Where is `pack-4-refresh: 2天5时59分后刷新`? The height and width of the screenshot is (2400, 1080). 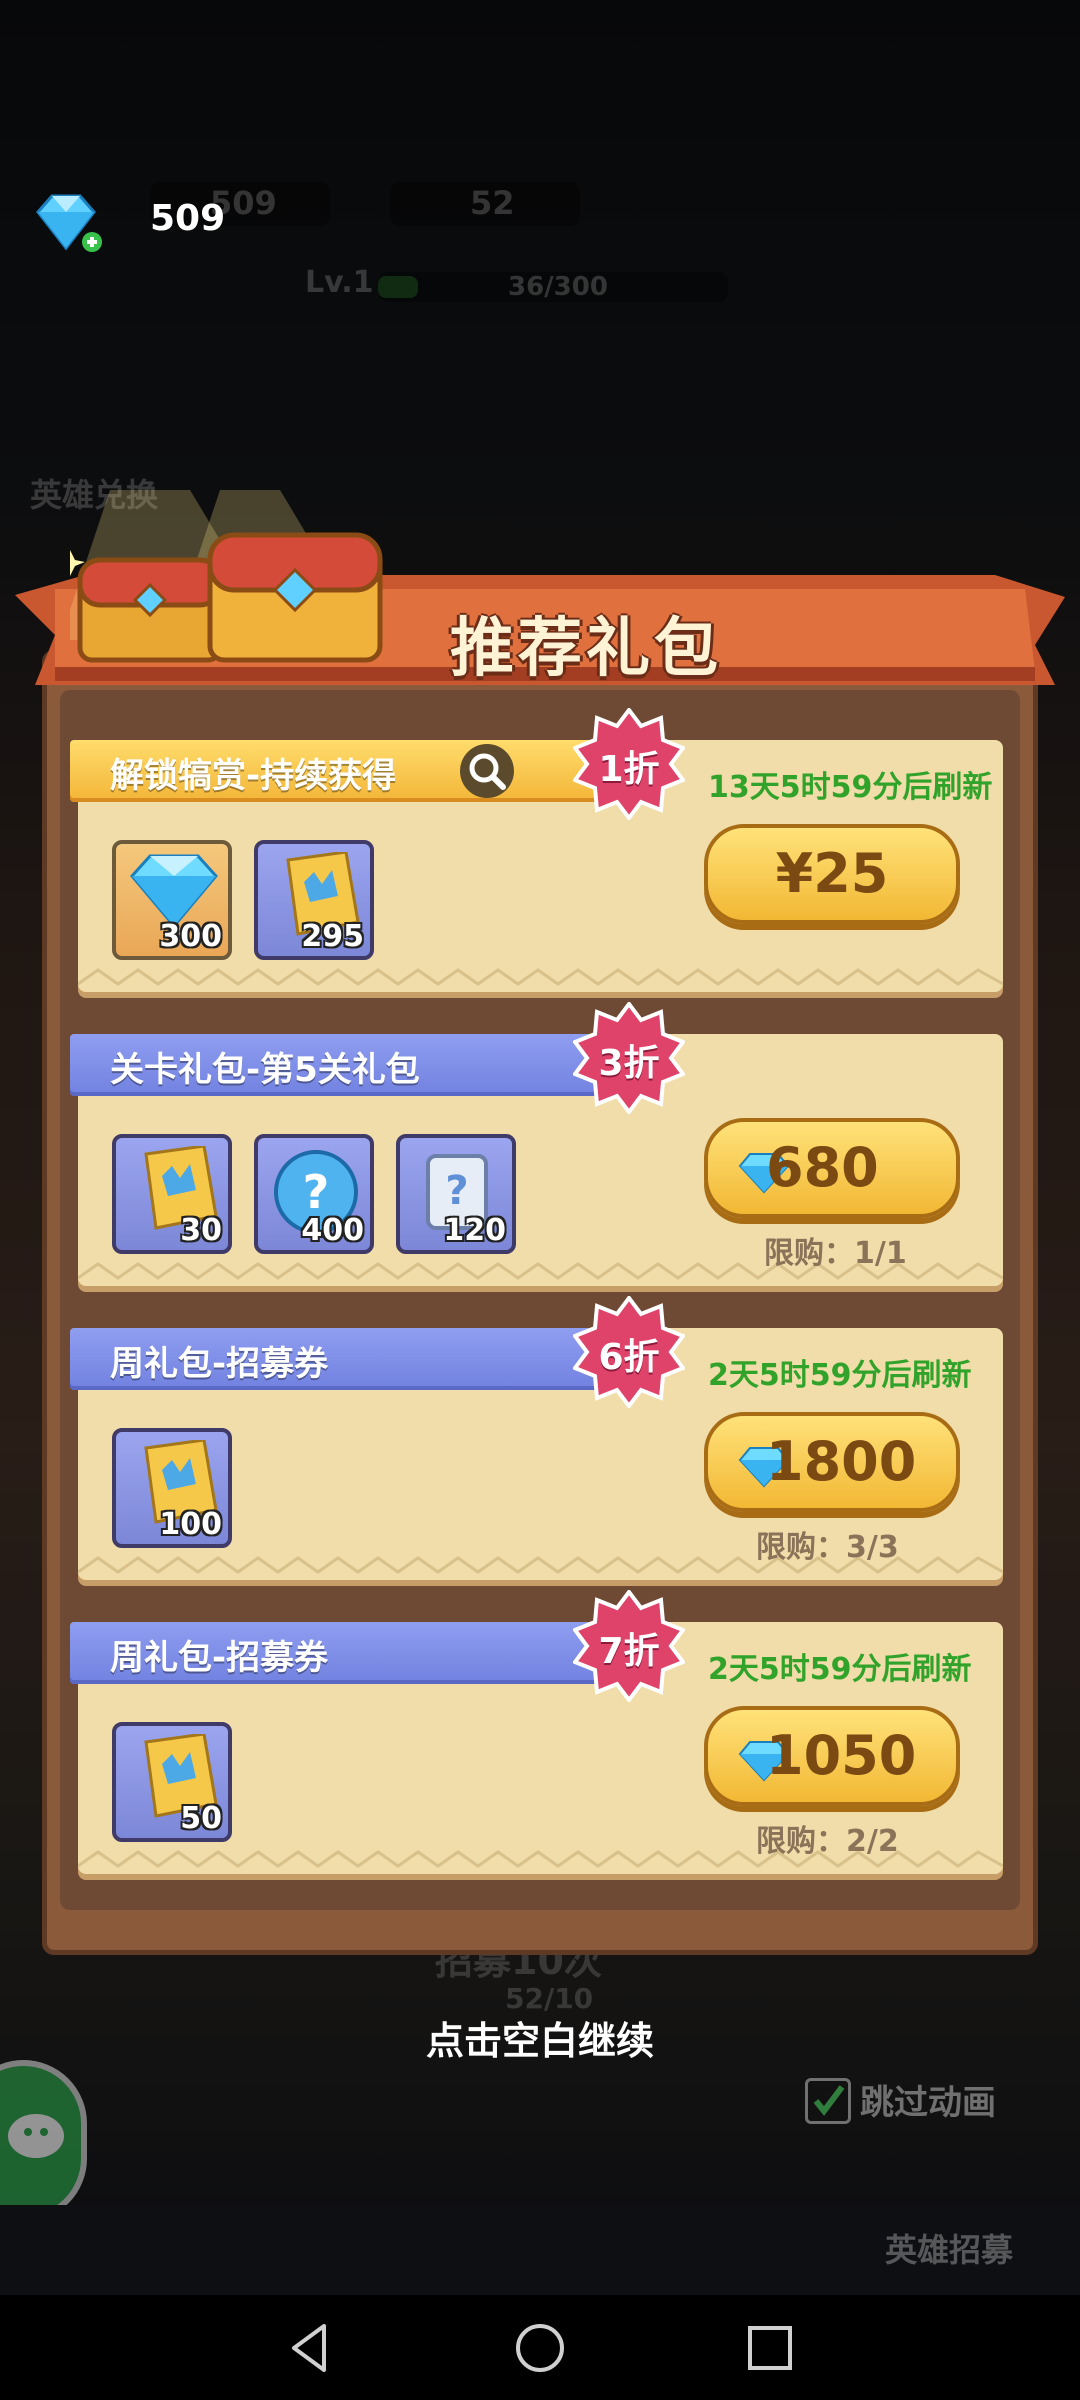 pack-4-refresh: 2天5时59分后刷新 is located at coordinates (840, 1669).